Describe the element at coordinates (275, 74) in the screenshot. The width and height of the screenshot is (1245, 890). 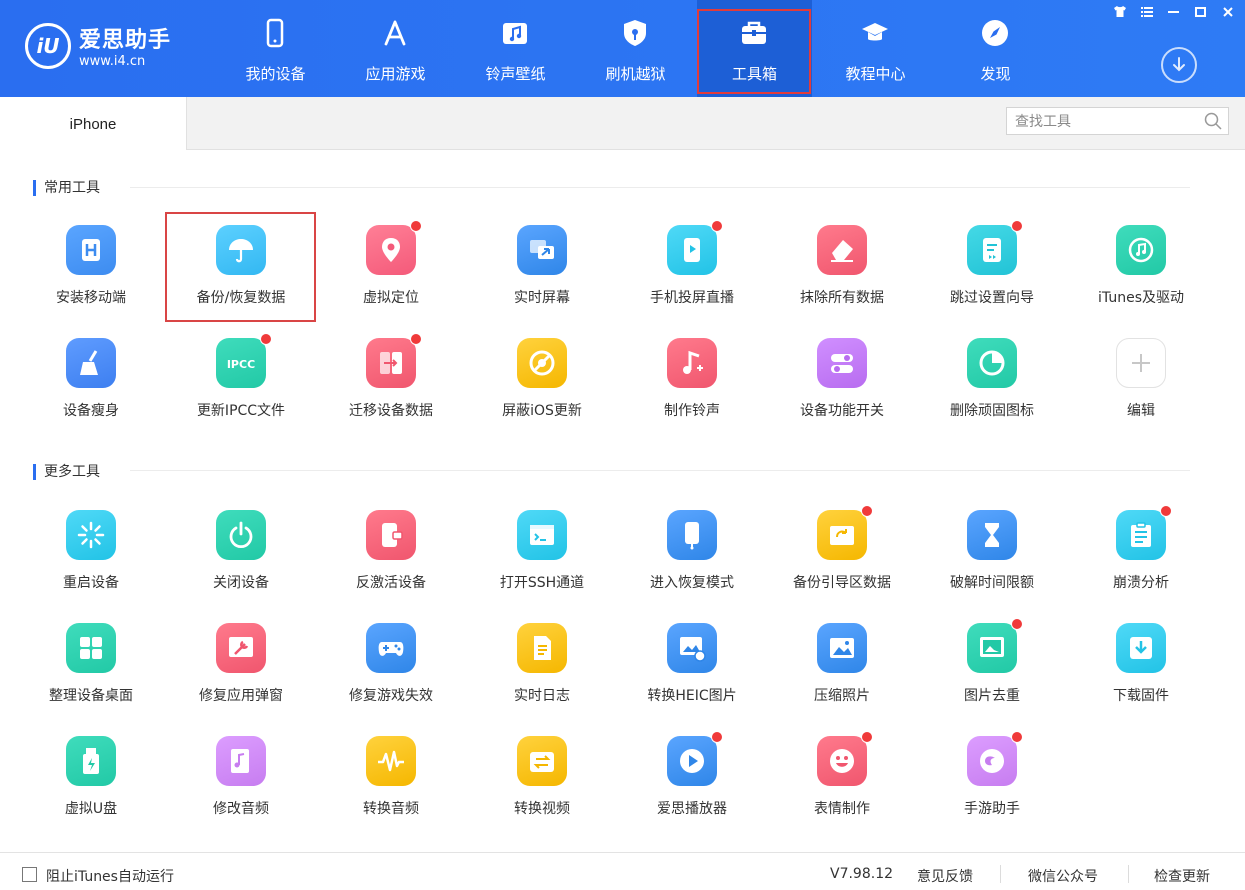
I see `nav-label: 我的设备` at that location.